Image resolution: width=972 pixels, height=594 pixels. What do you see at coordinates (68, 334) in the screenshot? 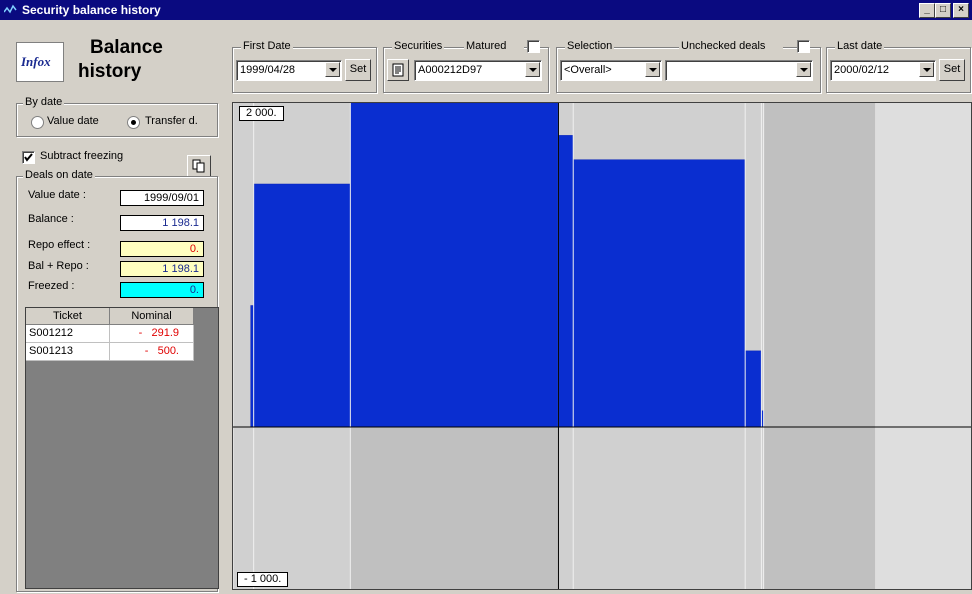
I see `table-row-ticket: S001212` at bounding box center [68, 334].